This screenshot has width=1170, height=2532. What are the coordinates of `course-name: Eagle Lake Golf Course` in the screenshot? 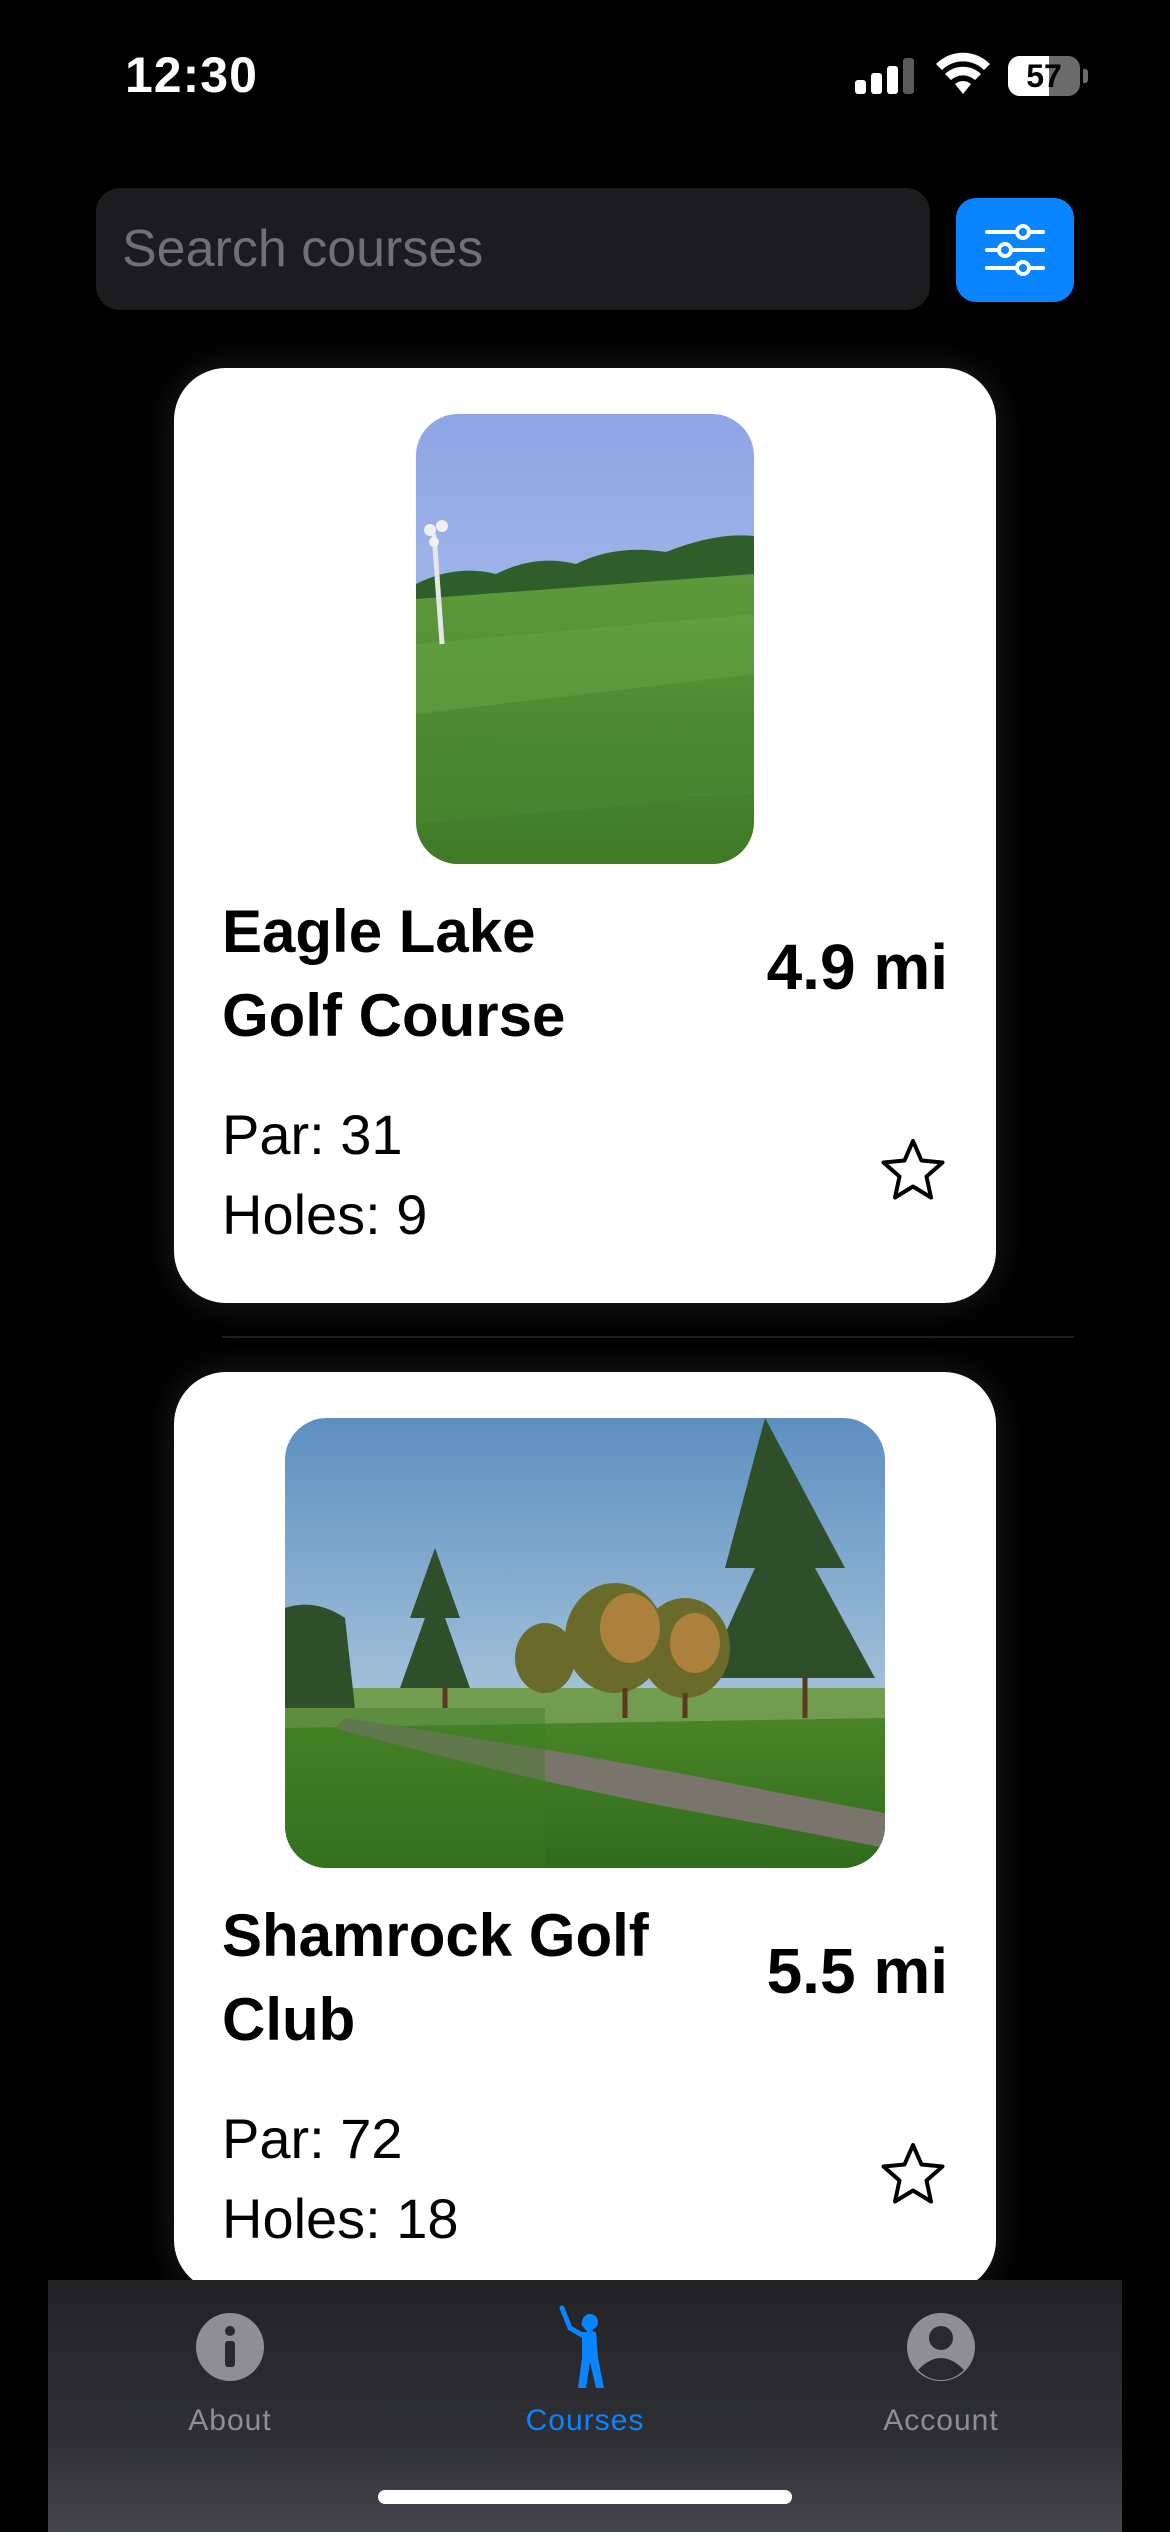 It's located at (394, 973).